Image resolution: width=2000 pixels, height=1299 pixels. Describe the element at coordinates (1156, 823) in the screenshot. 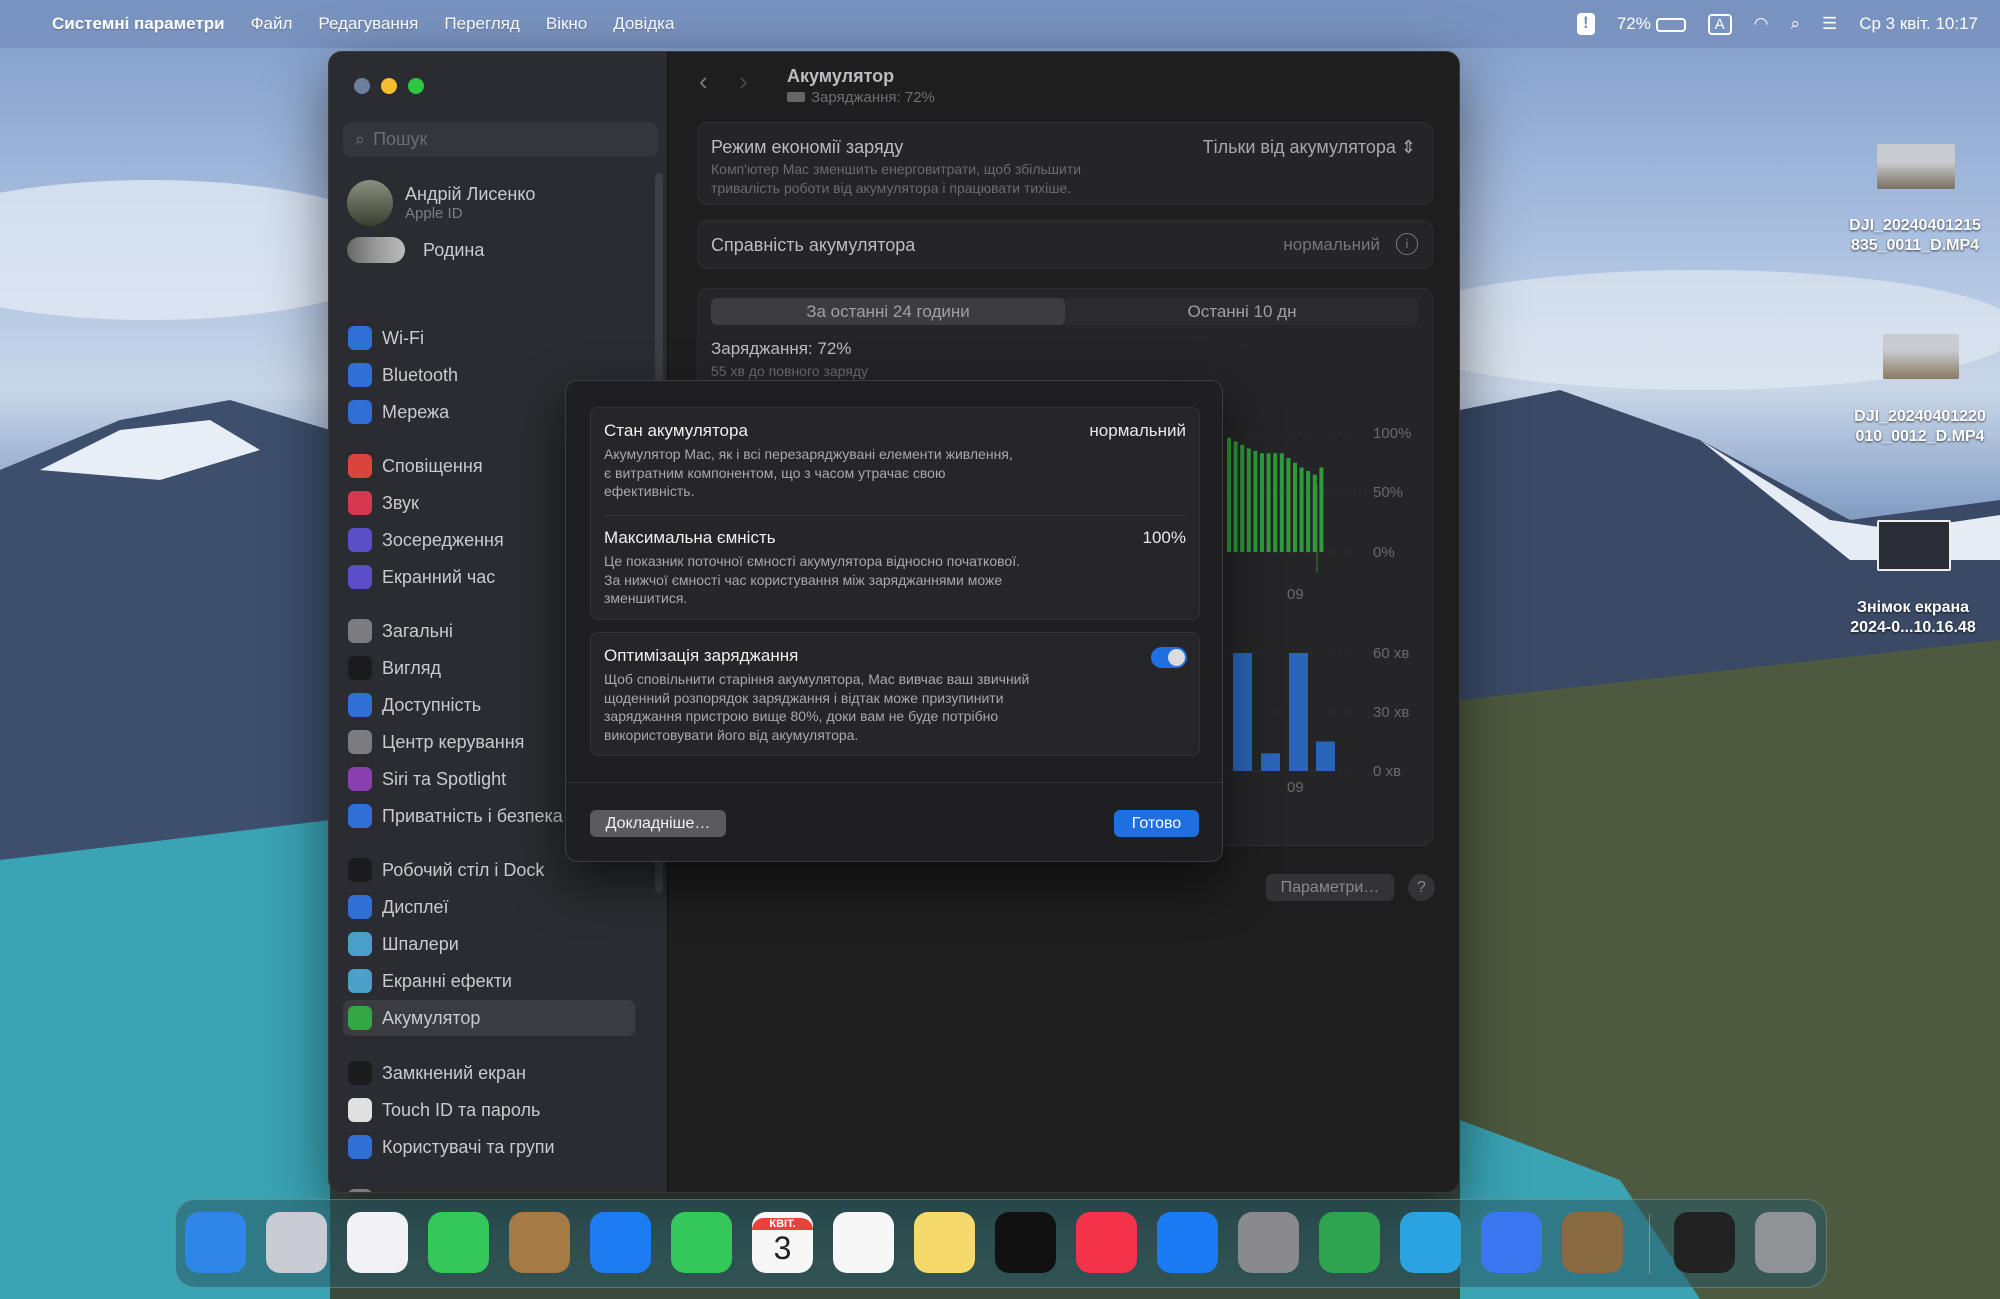

I see `done-button: Готово` at that location.